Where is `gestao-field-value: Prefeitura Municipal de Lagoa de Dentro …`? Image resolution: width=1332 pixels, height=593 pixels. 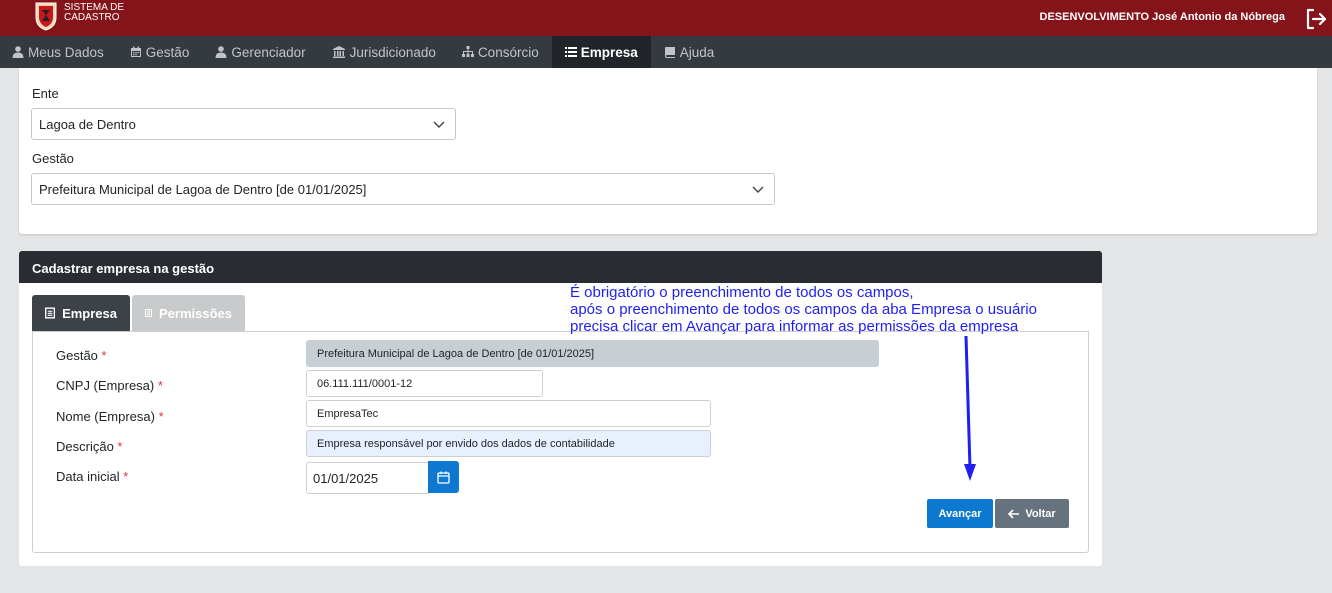
gestao-field-value: Prefeitura Municipal de Lagoa de Dentro … is located at coordinates (456, 353).